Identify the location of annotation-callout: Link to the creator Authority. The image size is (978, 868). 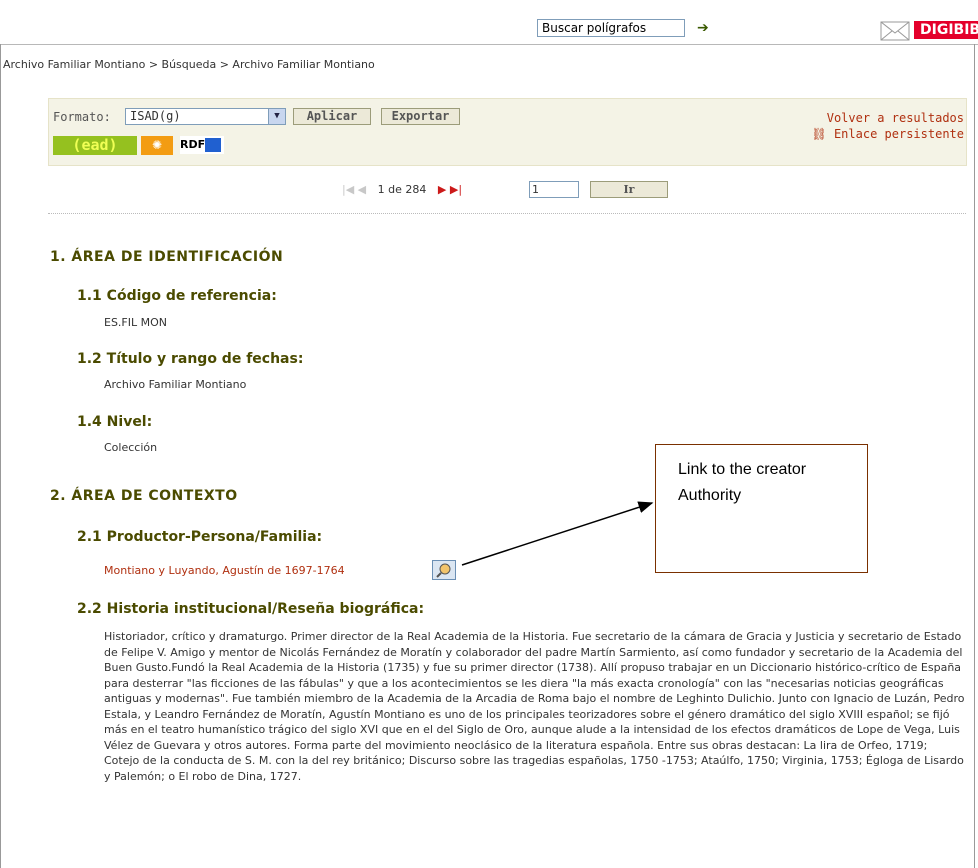
(761, 508).